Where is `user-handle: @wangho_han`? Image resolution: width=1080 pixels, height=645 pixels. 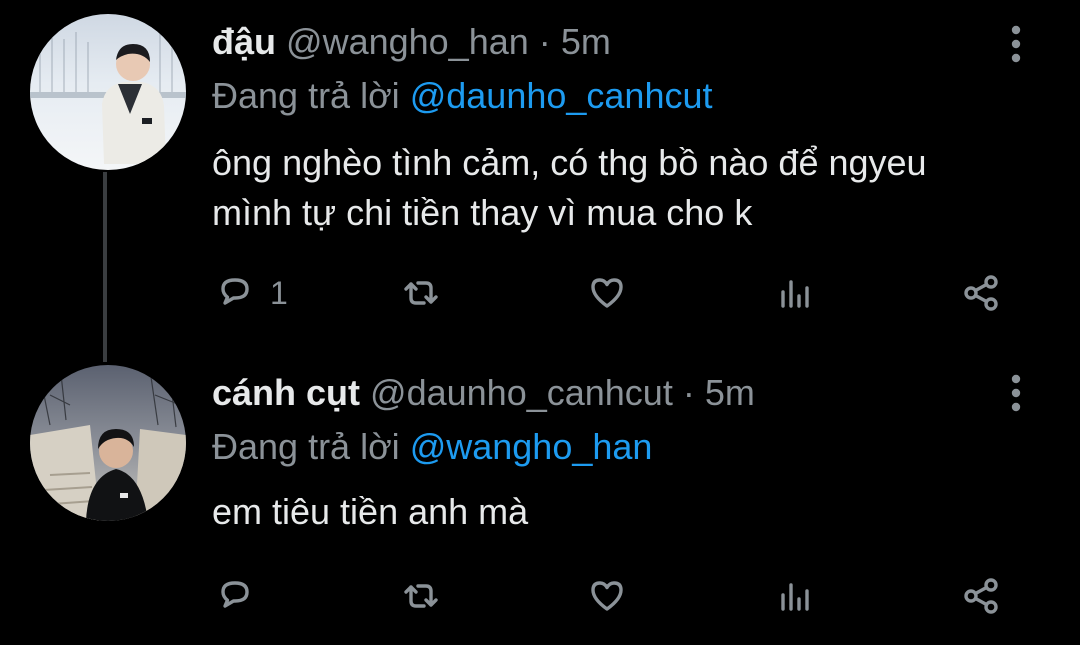
user-handle: @wangho_han is located at coordinates (407, 41).